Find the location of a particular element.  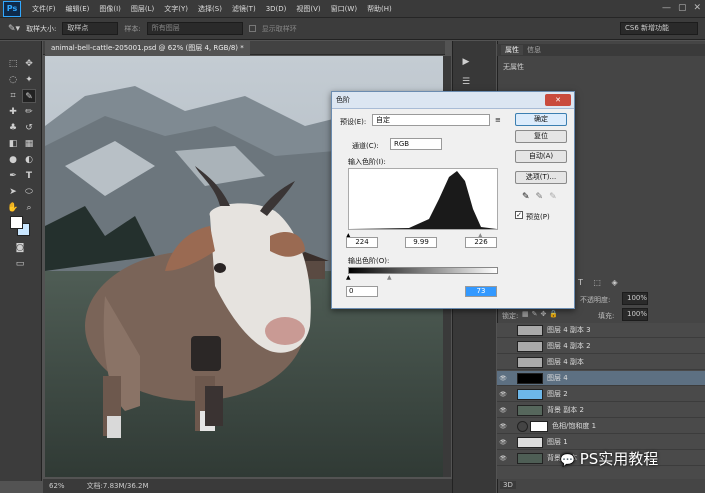

blur-tool-icon: ● is located at coordinates (13, 160).